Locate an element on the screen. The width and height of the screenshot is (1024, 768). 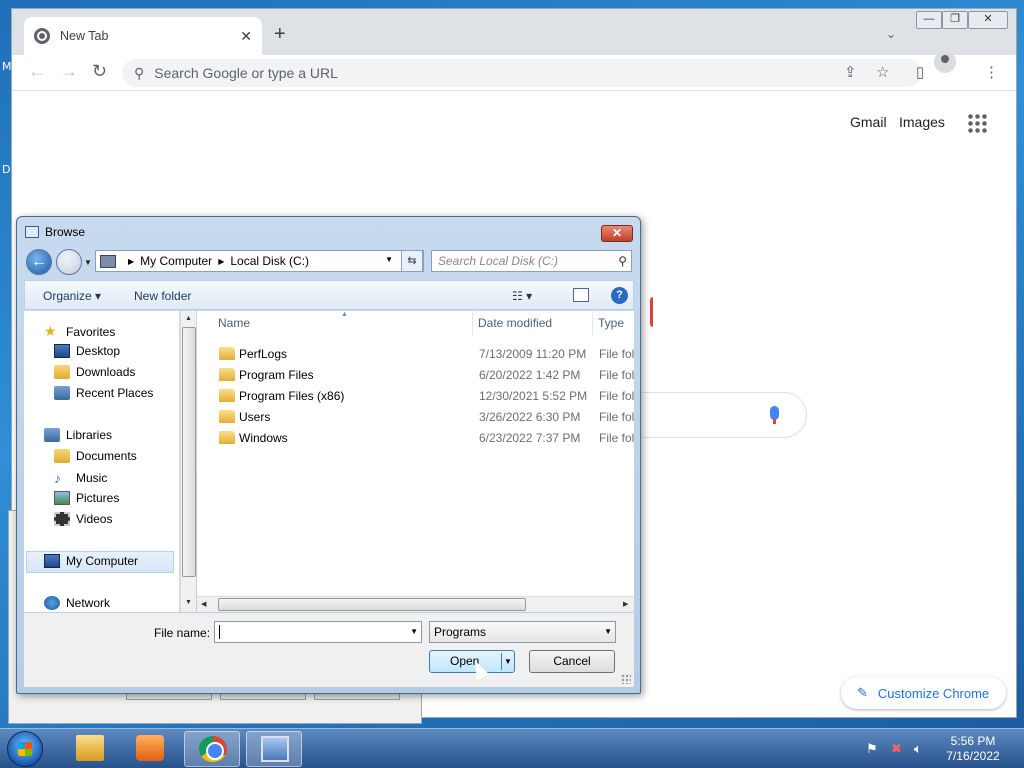
nav-recent-places: Recent Places is located at coordinates (103, 393).